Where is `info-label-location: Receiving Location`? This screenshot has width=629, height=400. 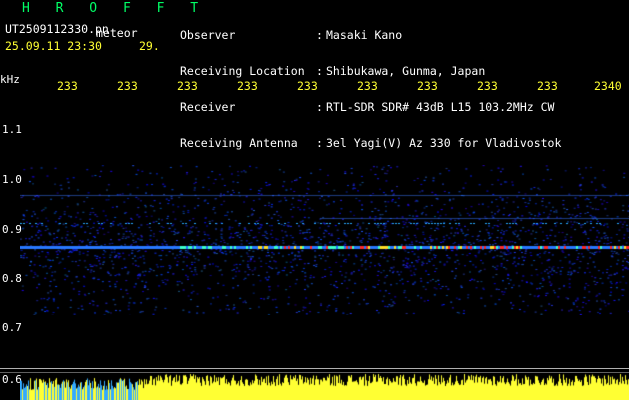
info-label-location: Receiving Location is located at coordinates (242, 71).